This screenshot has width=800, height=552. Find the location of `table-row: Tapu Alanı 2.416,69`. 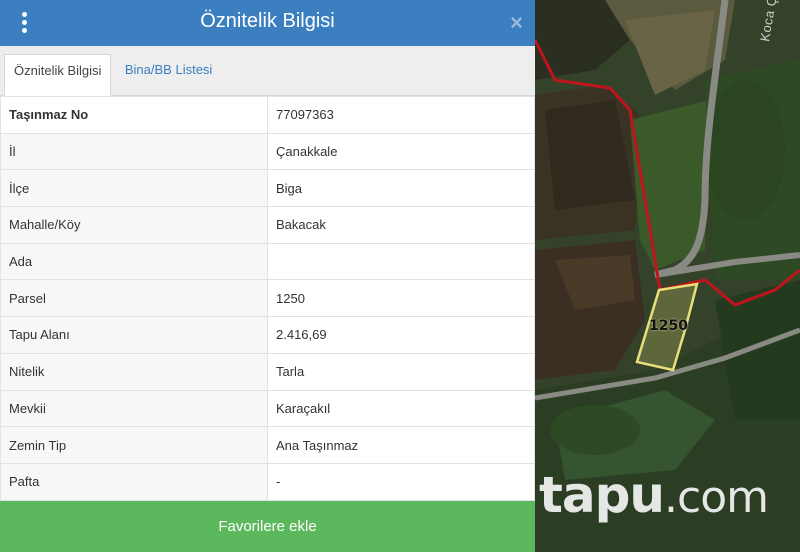

table-row: Tapu Alanı 2.416,69 is located at coordinates (267, 335).